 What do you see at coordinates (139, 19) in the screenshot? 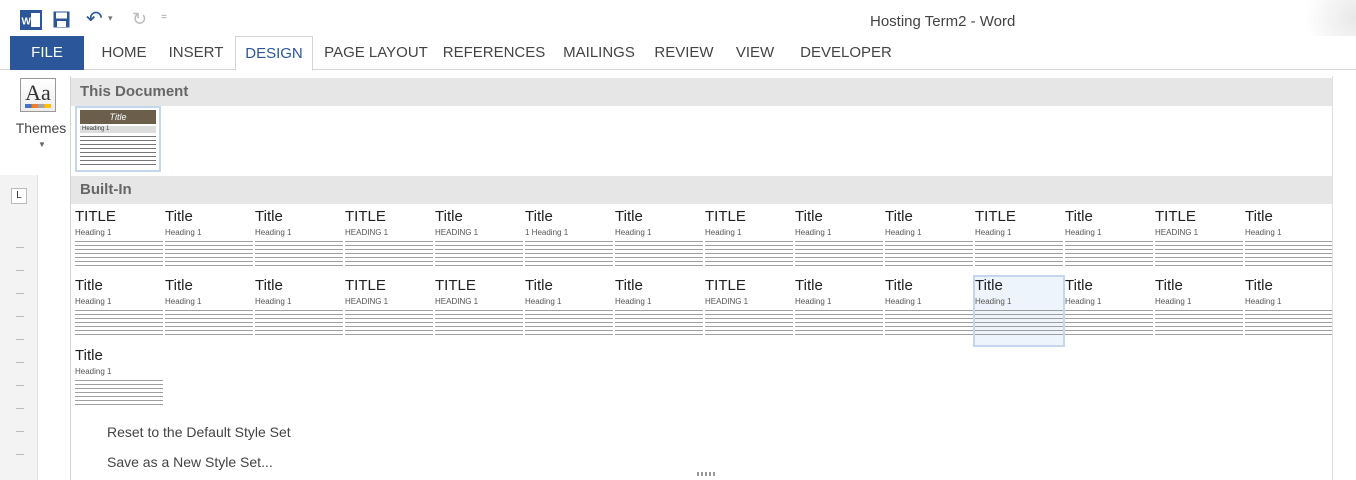
I see `redo-icon: ↻` at bounding box center [139, 19].